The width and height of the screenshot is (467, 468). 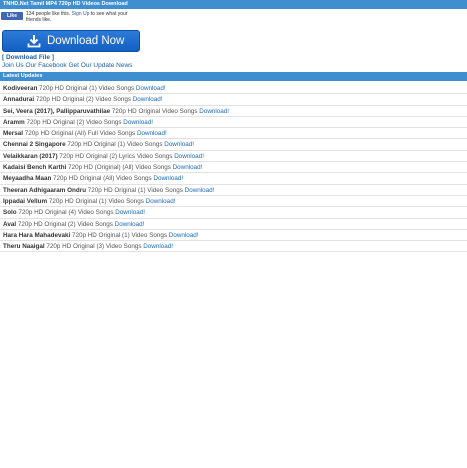 What do you see at coordinates (79, 134) in the screenshot?
I see `video-desc: 720p HD Original (All) Full Video Songs` at bounding box center [79, 134].